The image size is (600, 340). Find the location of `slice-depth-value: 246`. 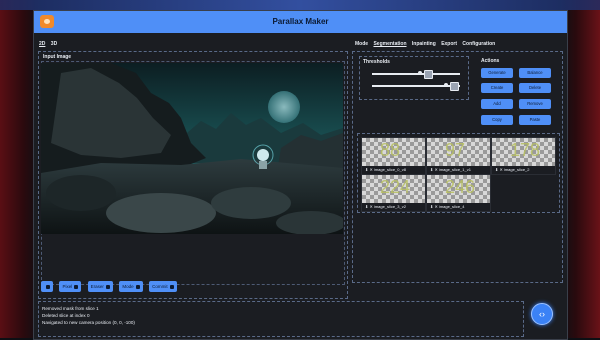

slice-depth-value: 246 is located at coordinates (460, 187).